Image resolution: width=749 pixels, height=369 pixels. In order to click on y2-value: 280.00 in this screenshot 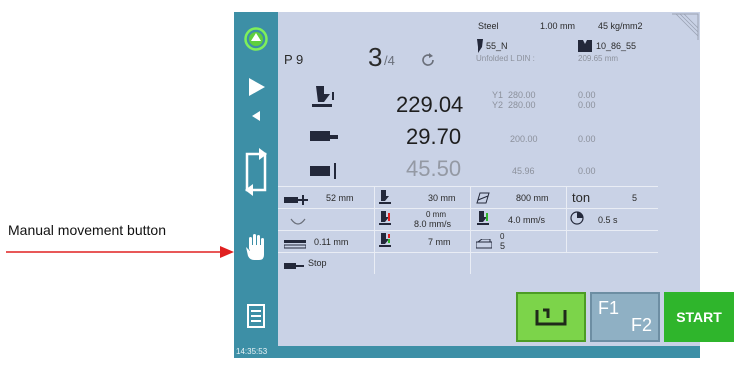, I will do `click(522, 105)`.